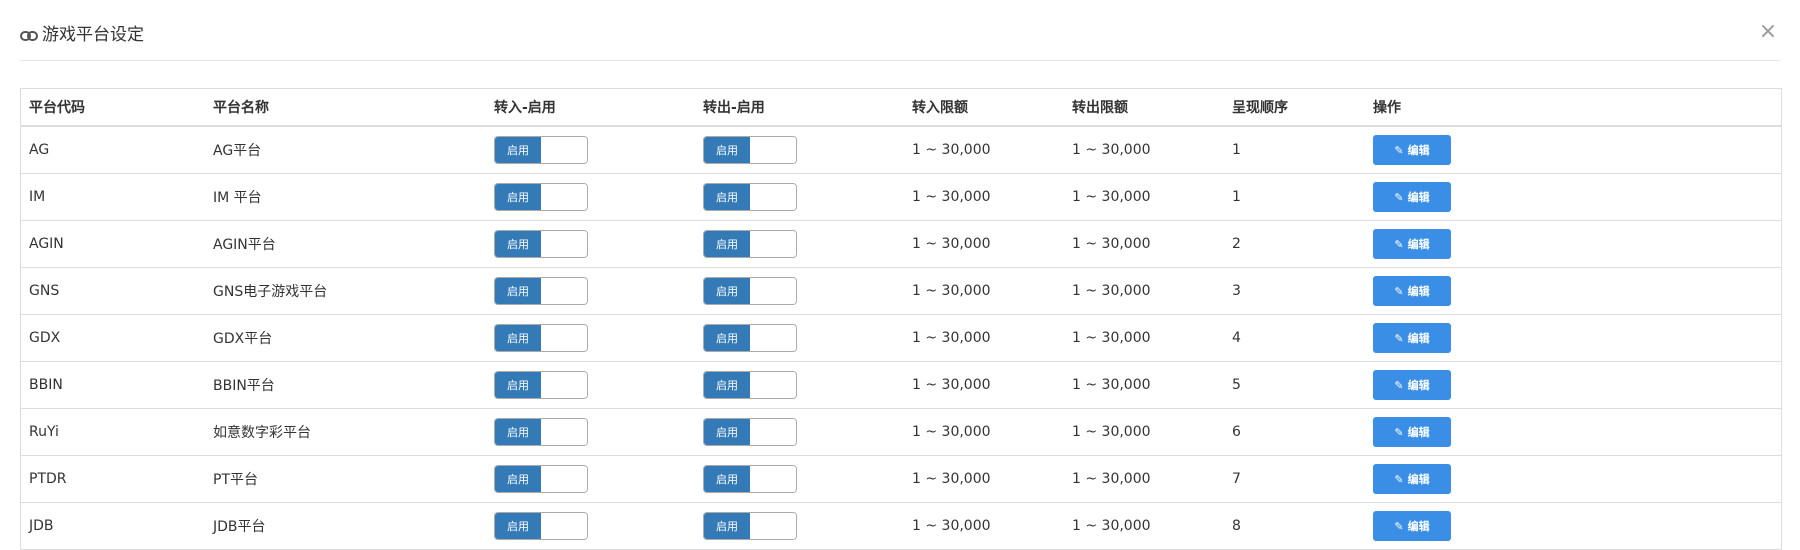  Describe the element at coordinates (113, 479) in the screenshot. I see `platform-code-cell: PTDR` at that location.